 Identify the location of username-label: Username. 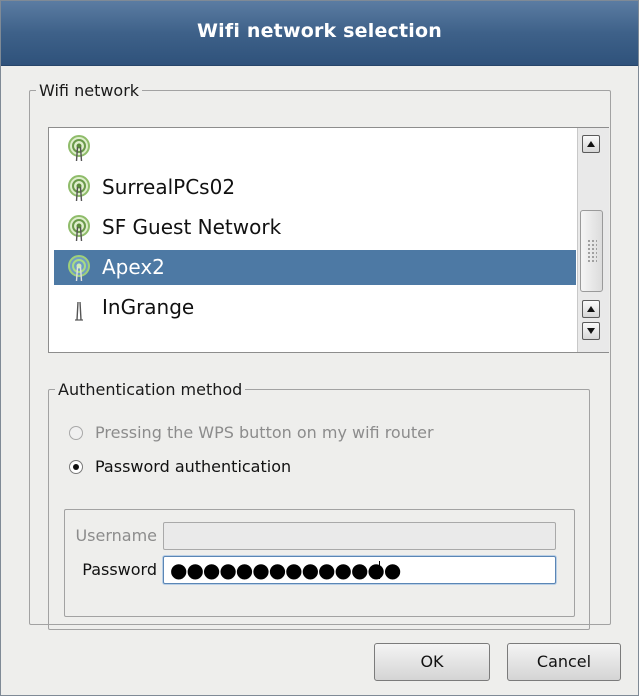
(116, 535).